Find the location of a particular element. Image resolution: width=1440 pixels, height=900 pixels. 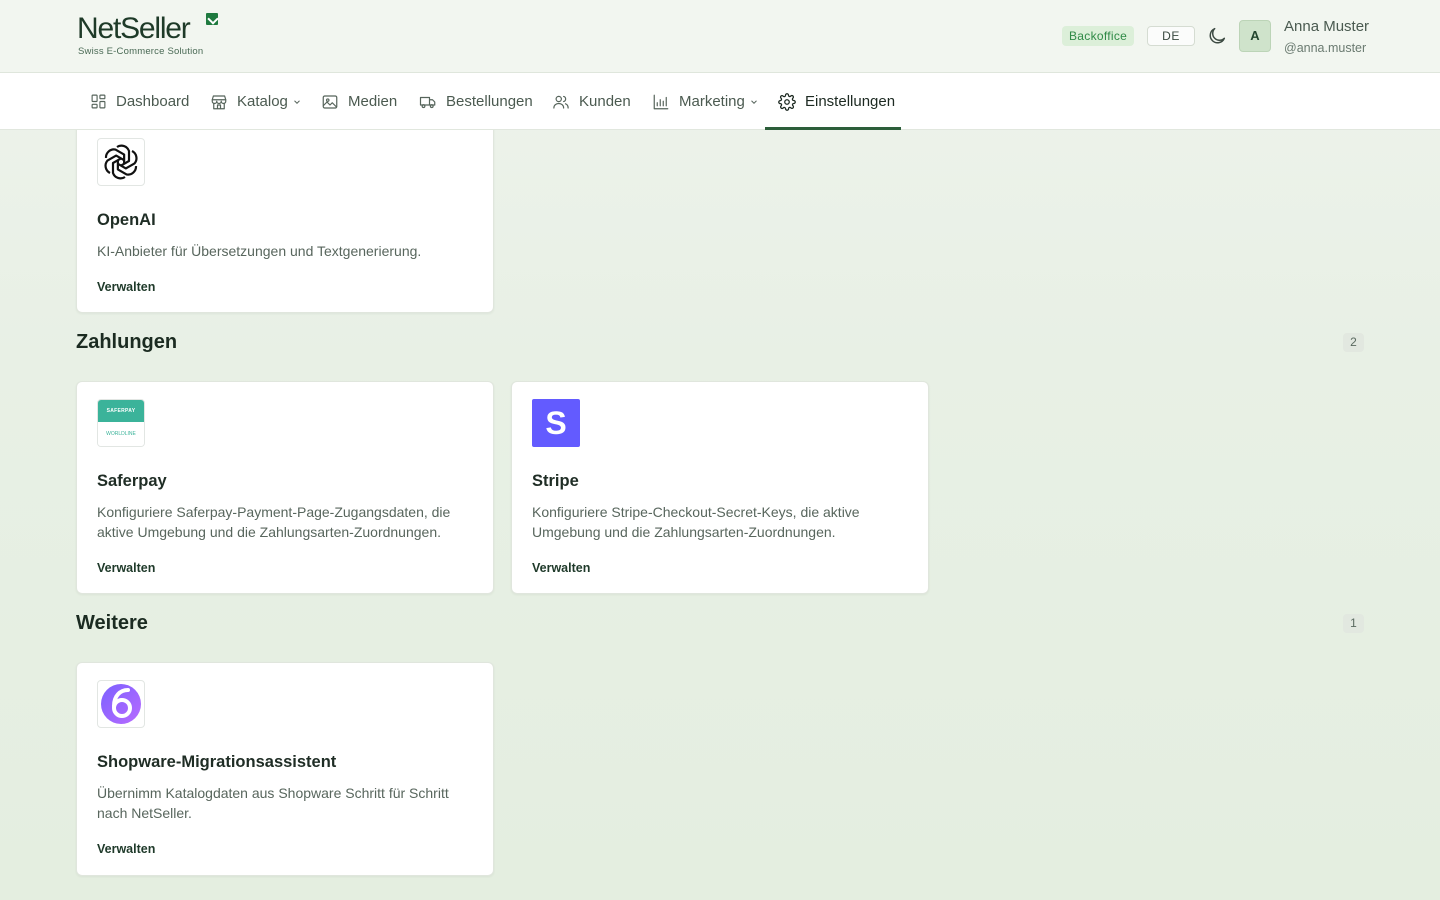

stripe-logo-letter: S is located at coordinates (556, 423).